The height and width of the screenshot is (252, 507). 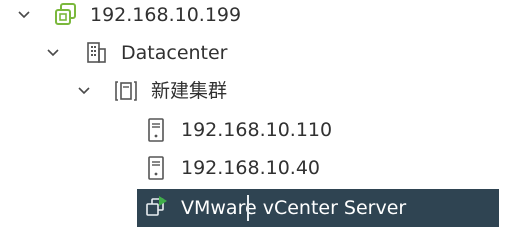 What do you see at coordinates (248, 208) in the screenshot?
I see `text-cursor` at bounding box center [248, 208].